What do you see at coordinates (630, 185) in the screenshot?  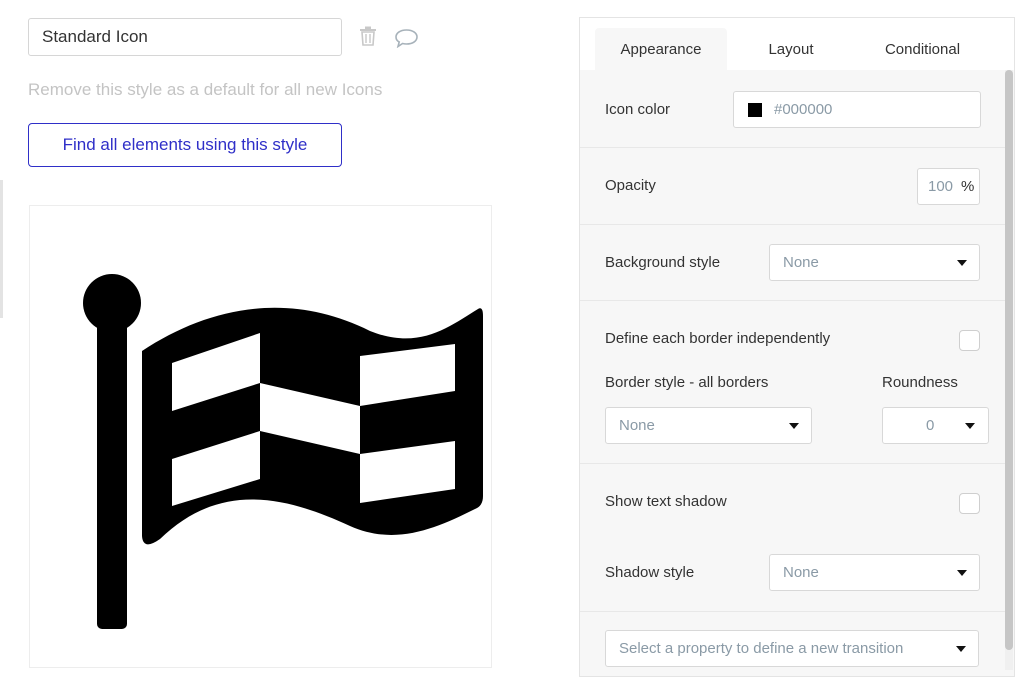 I see `opacity-label: Opacity` at bounding box center [630, 185].